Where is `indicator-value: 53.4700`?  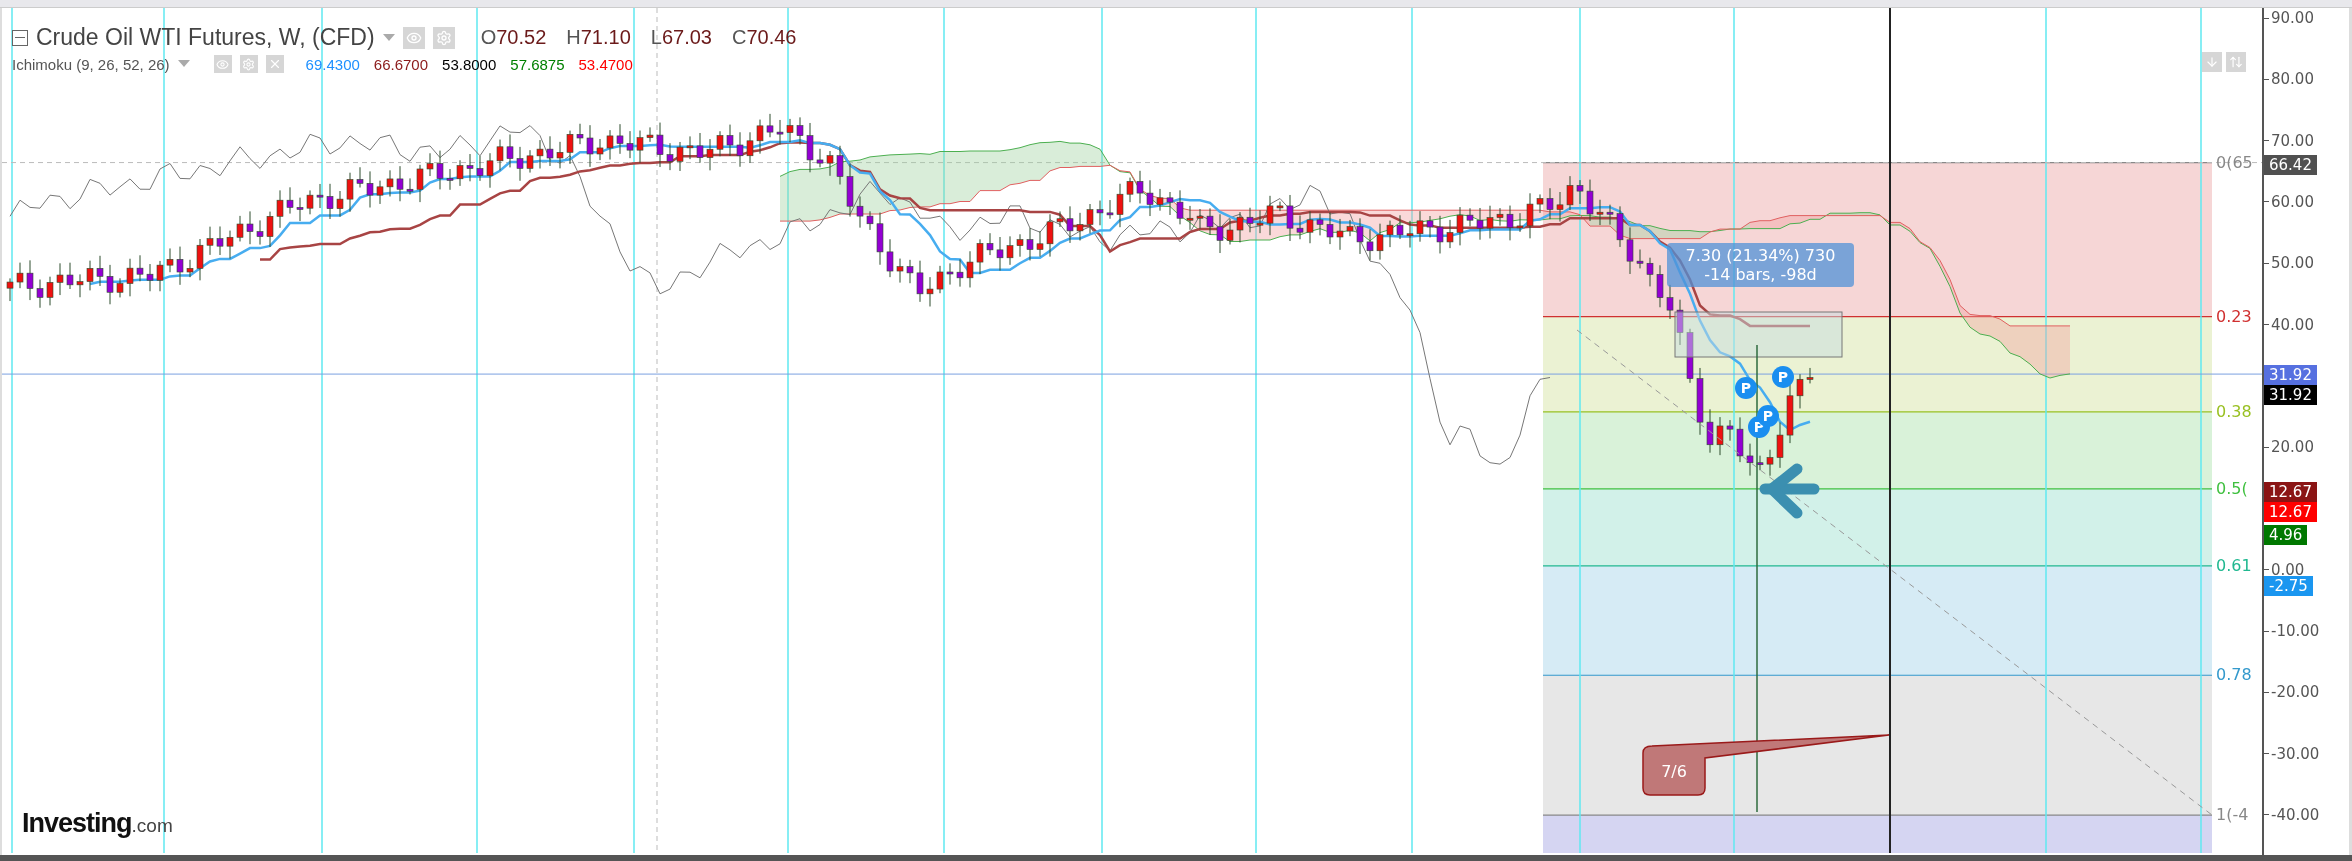 indicator-value: 53.4700 is located at coordinates (605, 64).